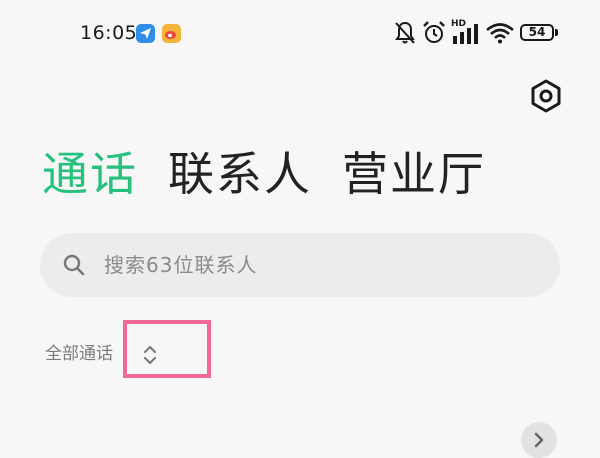 This screenshot has height=458, width=600. I want to click on highlight-box, so click(167, 349).